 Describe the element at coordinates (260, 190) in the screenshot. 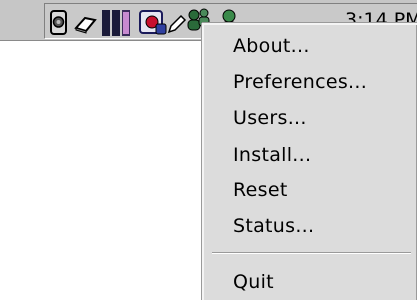

I see `menu-item-reset: Reset` at that location.